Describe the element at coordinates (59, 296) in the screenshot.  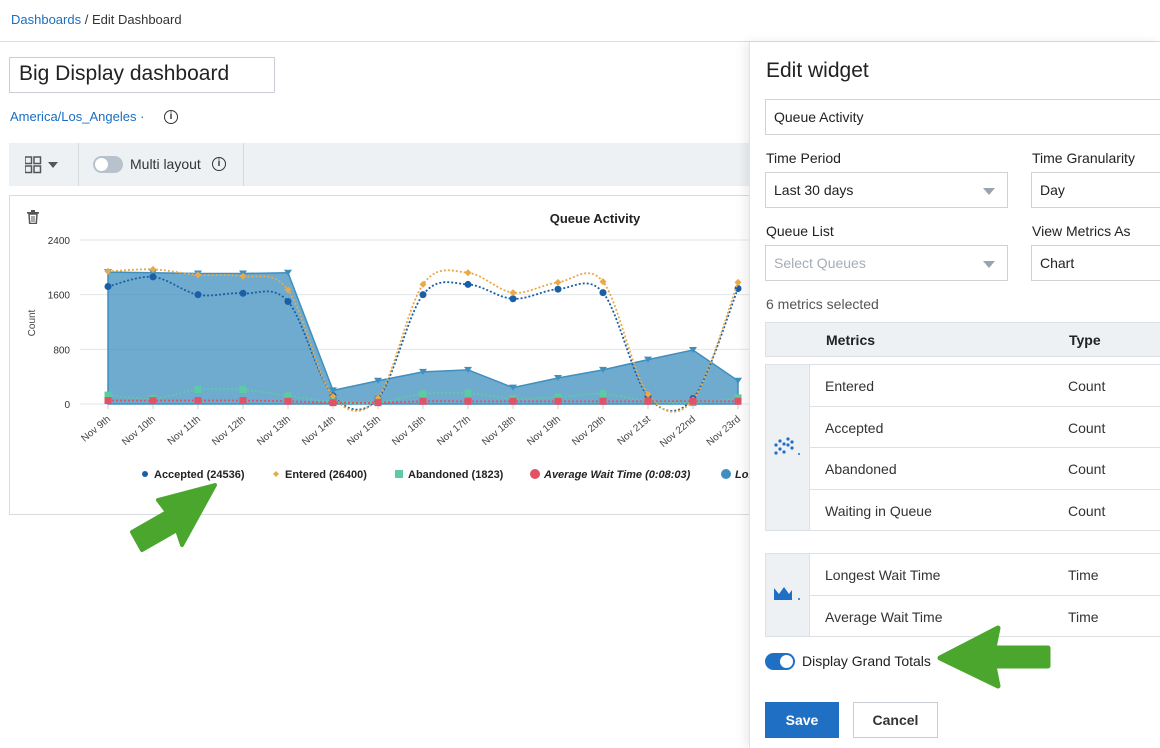
I see `y-tick-label: 1600` at that location.